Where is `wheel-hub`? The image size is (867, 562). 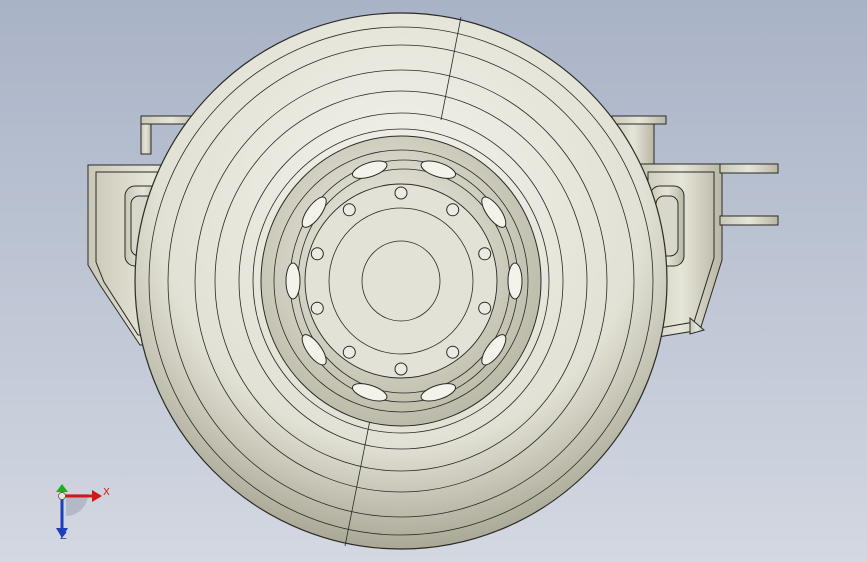 wheel-hub is located at coordinates (401, 281).